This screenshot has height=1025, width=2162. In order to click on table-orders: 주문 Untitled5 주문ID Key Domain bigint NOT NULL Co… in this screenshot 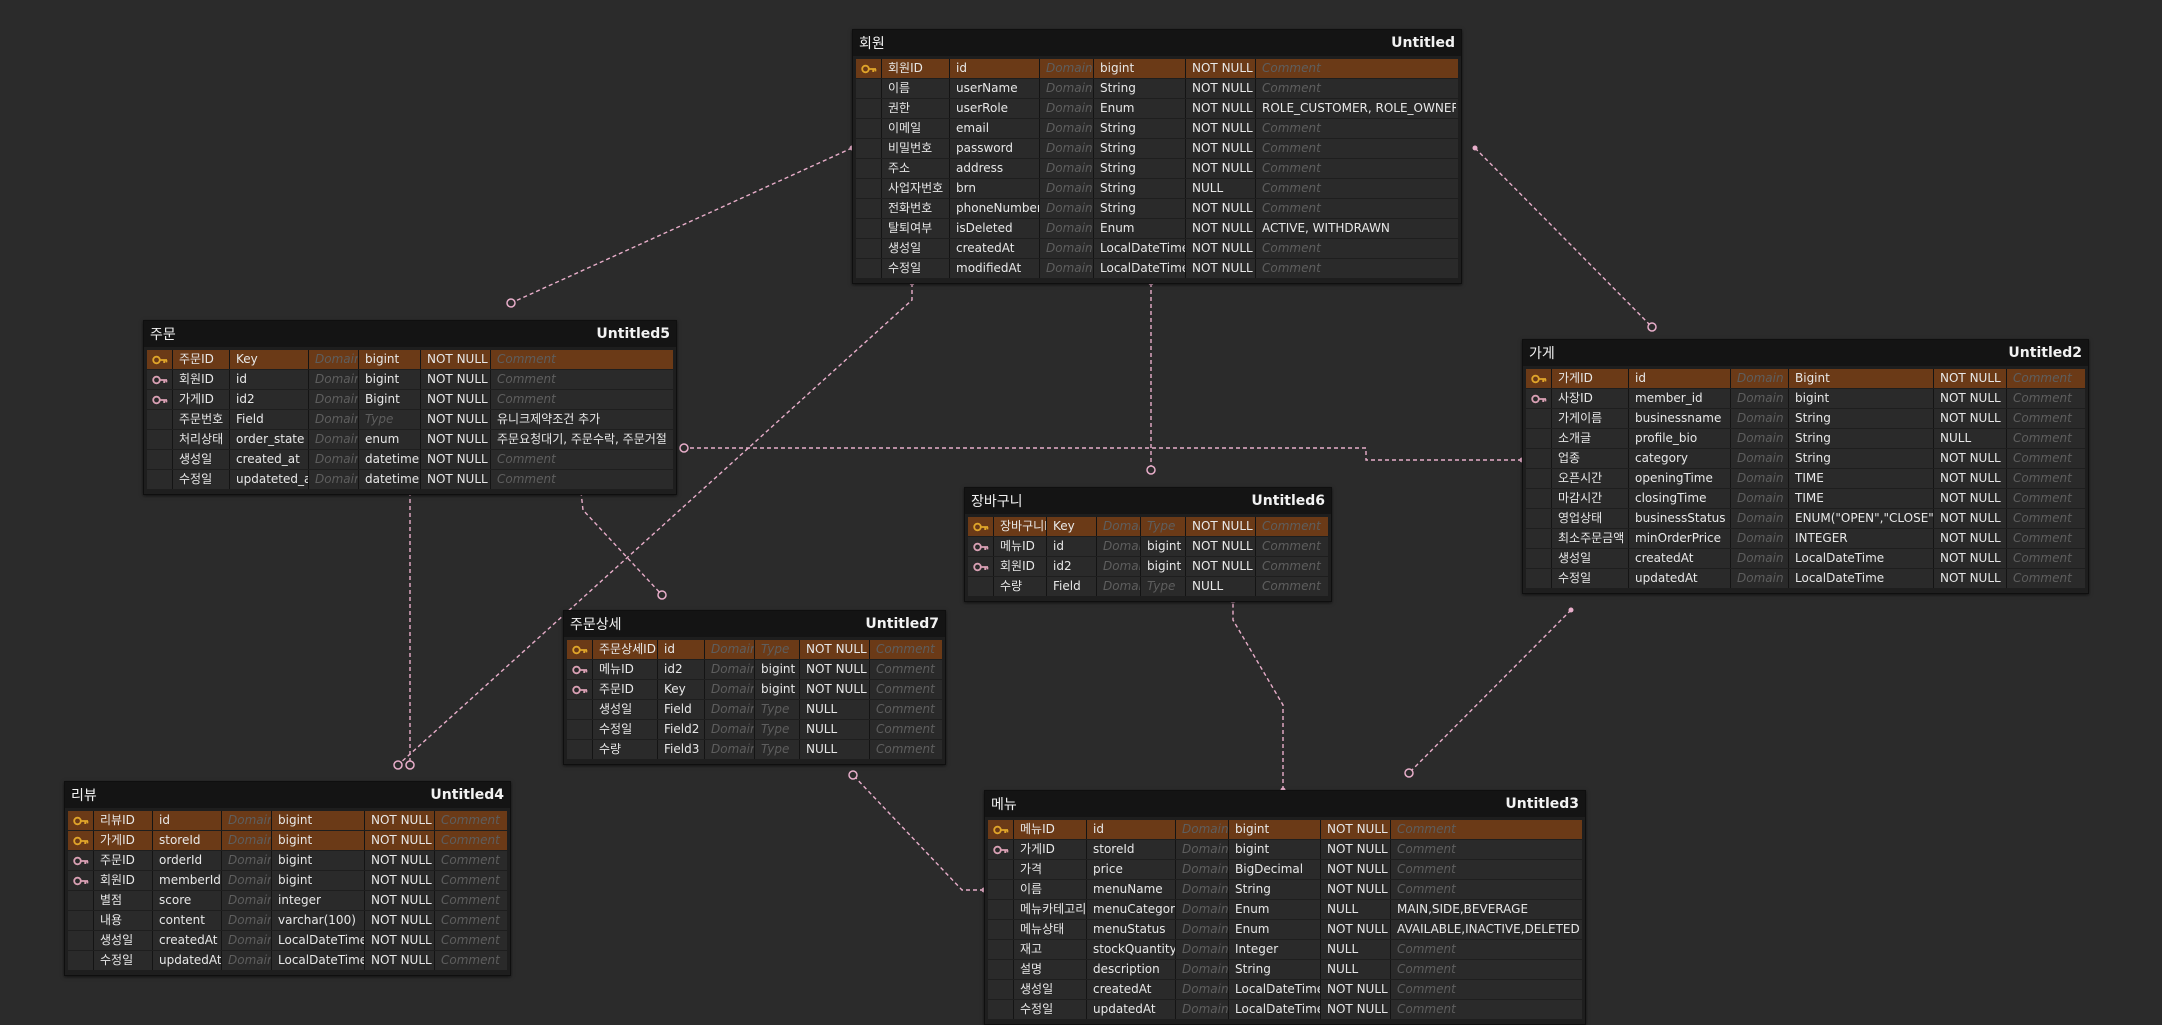, I will do `click(410, 407)`.